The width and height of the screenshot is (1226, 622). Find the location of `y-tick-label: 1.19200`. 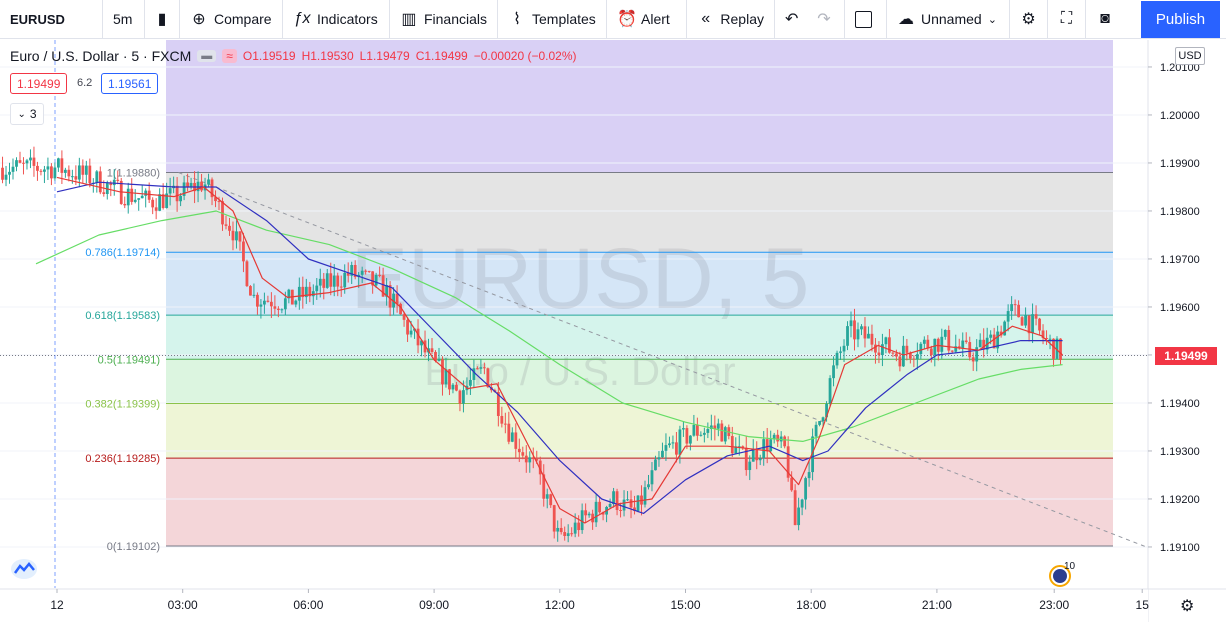

y-tick-label: 1.19200 is located at coordinates (1180, 500).